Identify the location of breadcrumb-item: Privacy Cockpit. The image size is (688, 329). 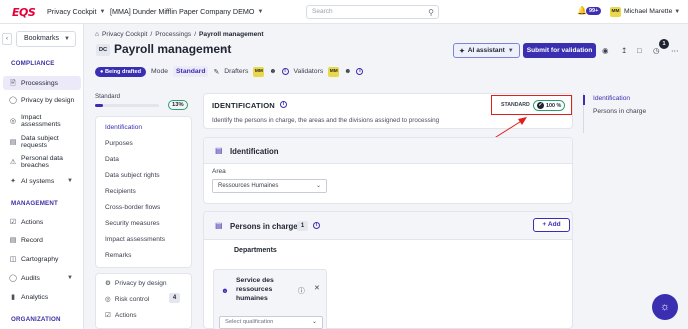
(124, 34).